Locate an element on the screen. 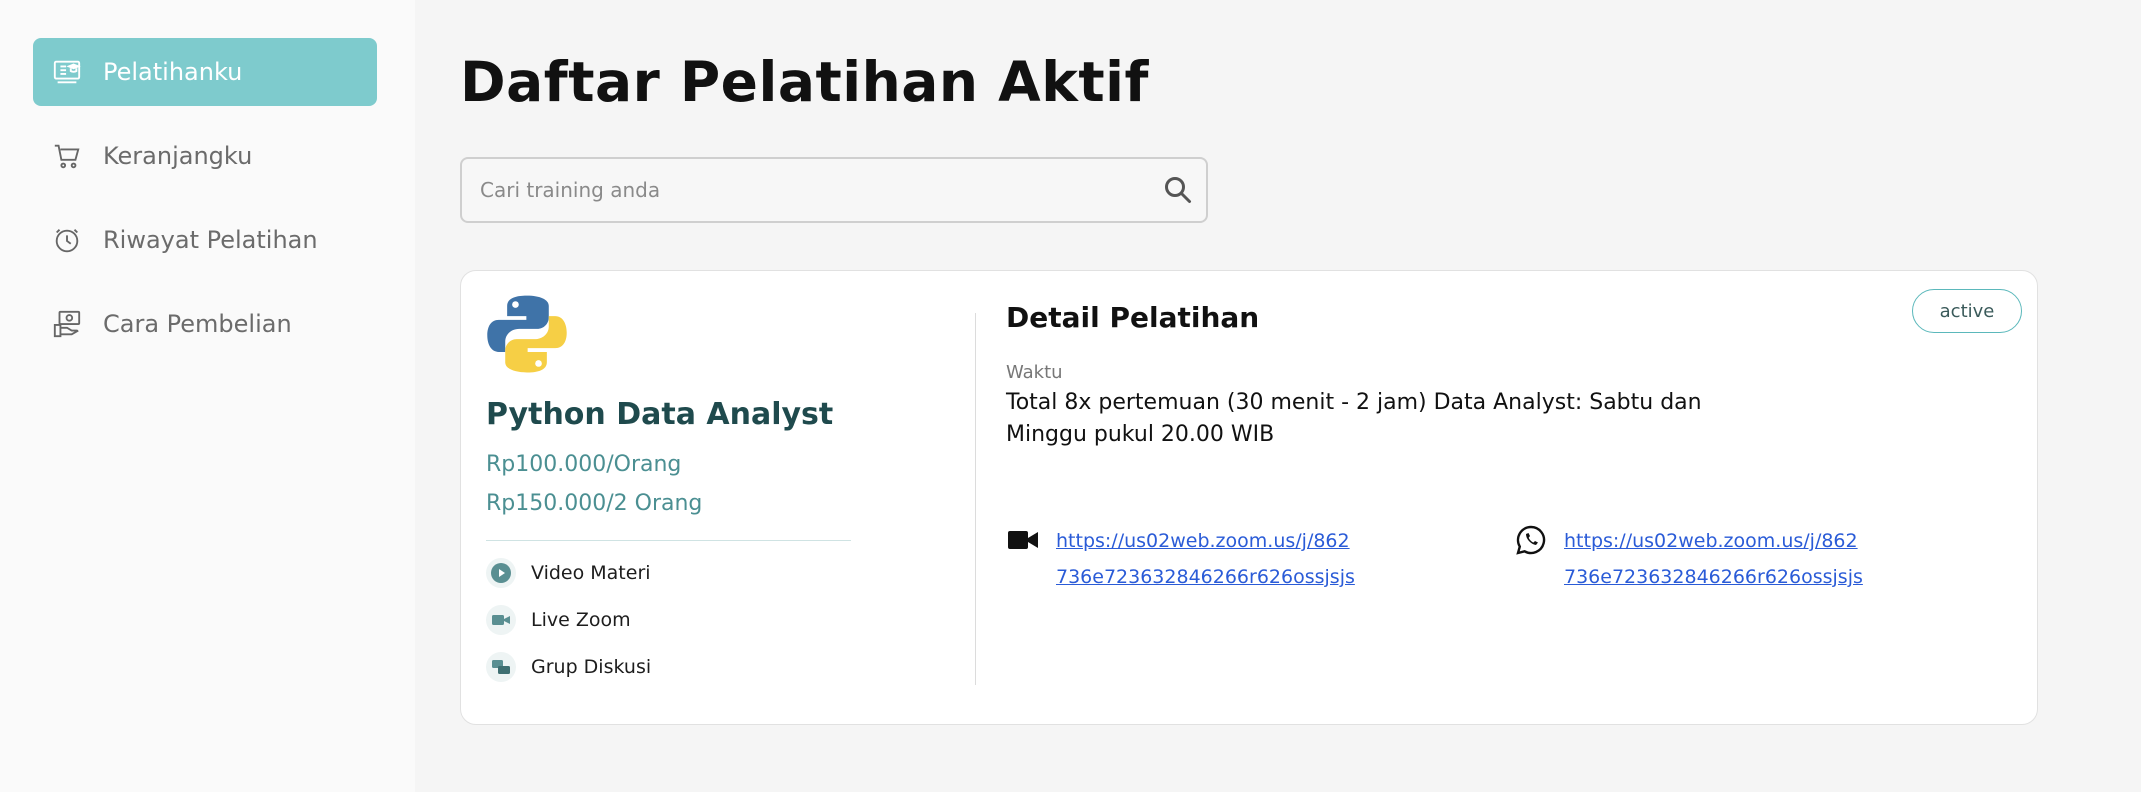  page-title: Daftar Pelatihan Aktif is located at coordinates (804, 82).